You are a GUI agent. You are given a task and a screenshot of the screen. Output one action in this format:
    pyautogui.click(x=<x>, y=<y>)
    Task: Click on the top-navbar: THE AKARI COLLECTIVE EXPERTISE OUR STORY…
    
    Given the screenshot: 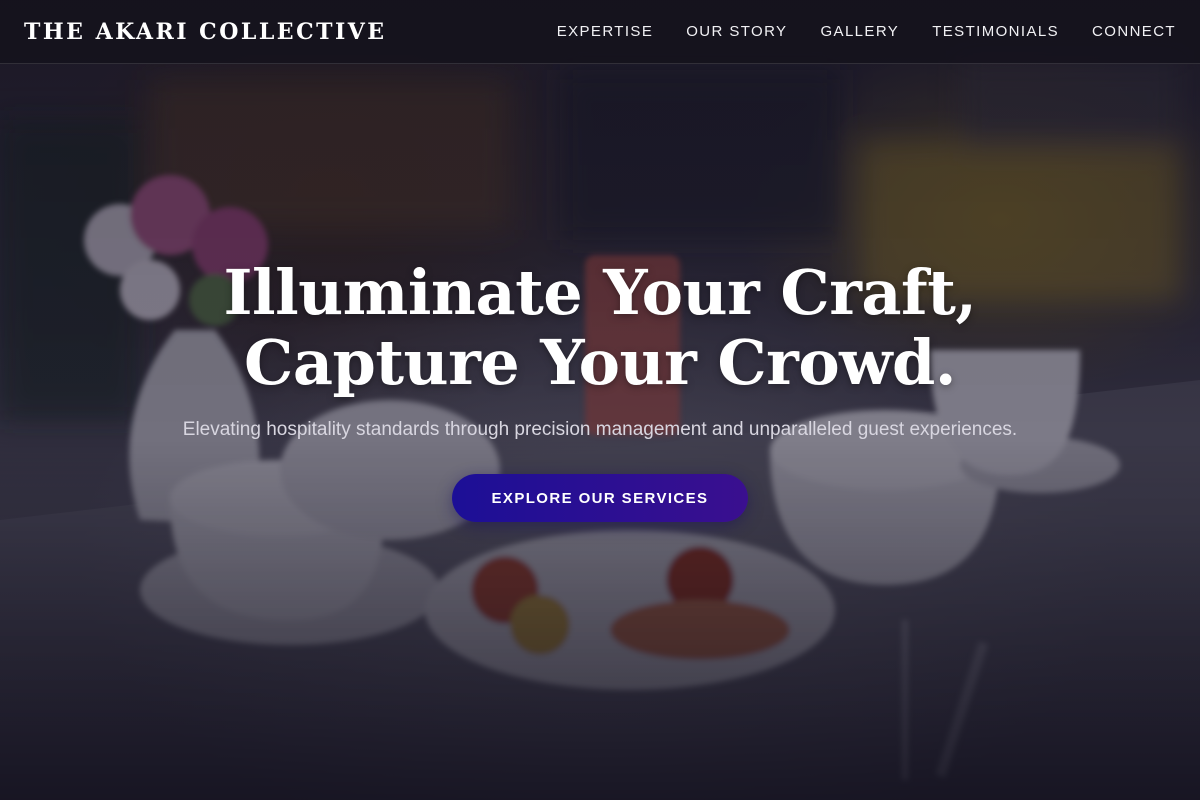 What is the action you would take?
    pyautogui.click(x=600, y=32)
    